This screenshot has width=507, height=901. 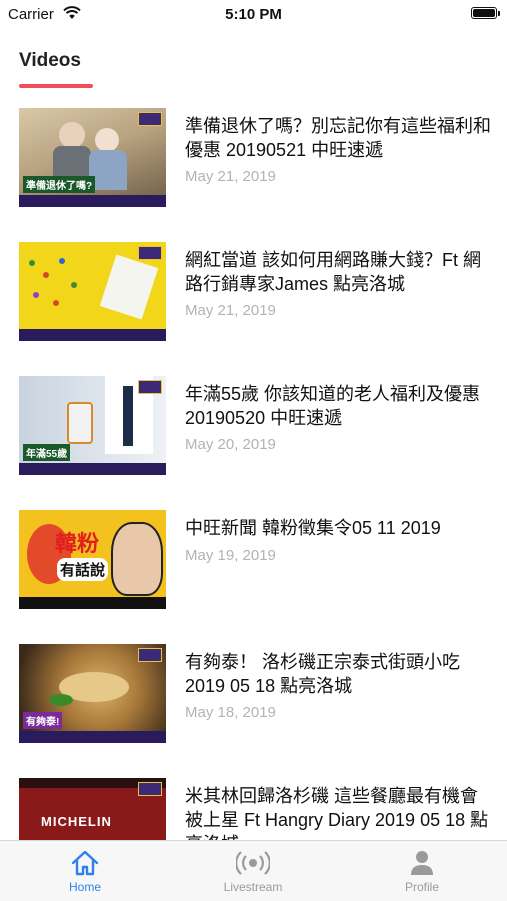 I want to click on video-thumbnail: 韓粉 有話說, so click(x=92, y=559).